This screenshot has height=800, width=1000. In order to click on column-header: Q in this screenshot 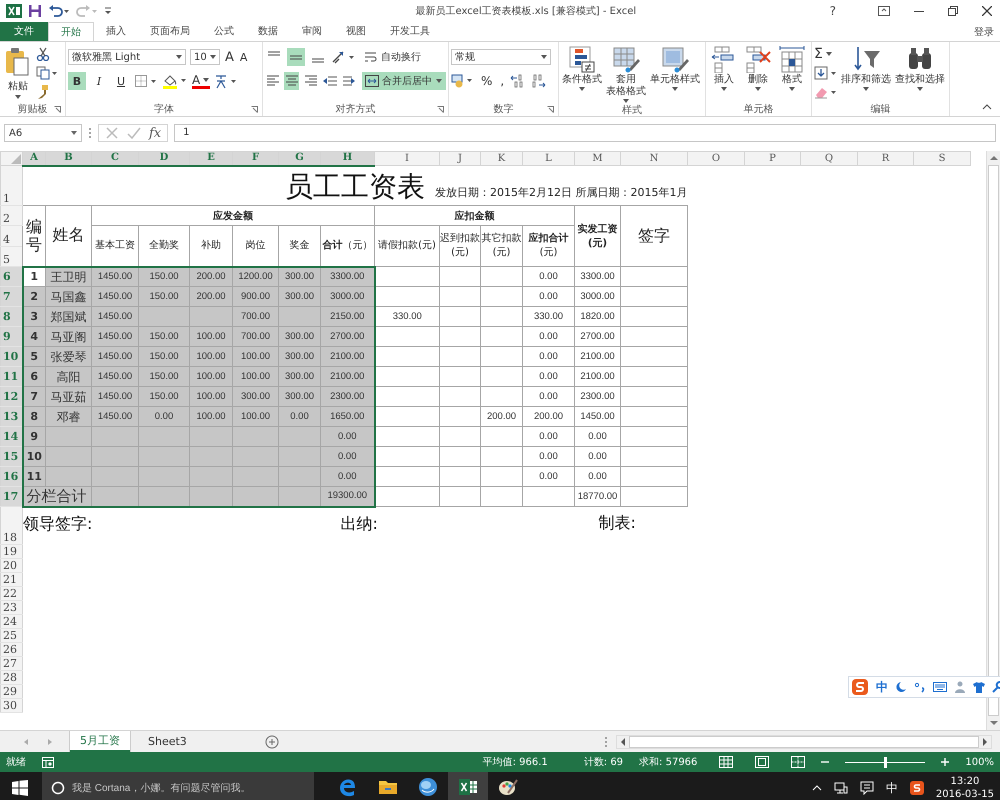, I will do `click(829, 159)`.